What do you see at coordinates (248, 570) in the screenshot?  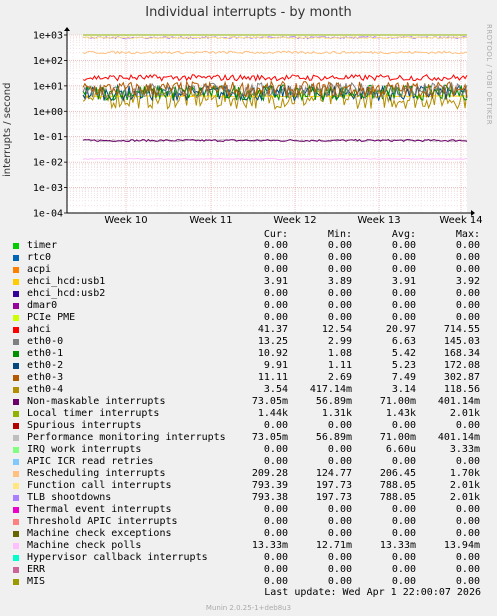 I see `legend-row: ERR 0.00 0.00 0.00 0.00` at bounding box center [248, 570].